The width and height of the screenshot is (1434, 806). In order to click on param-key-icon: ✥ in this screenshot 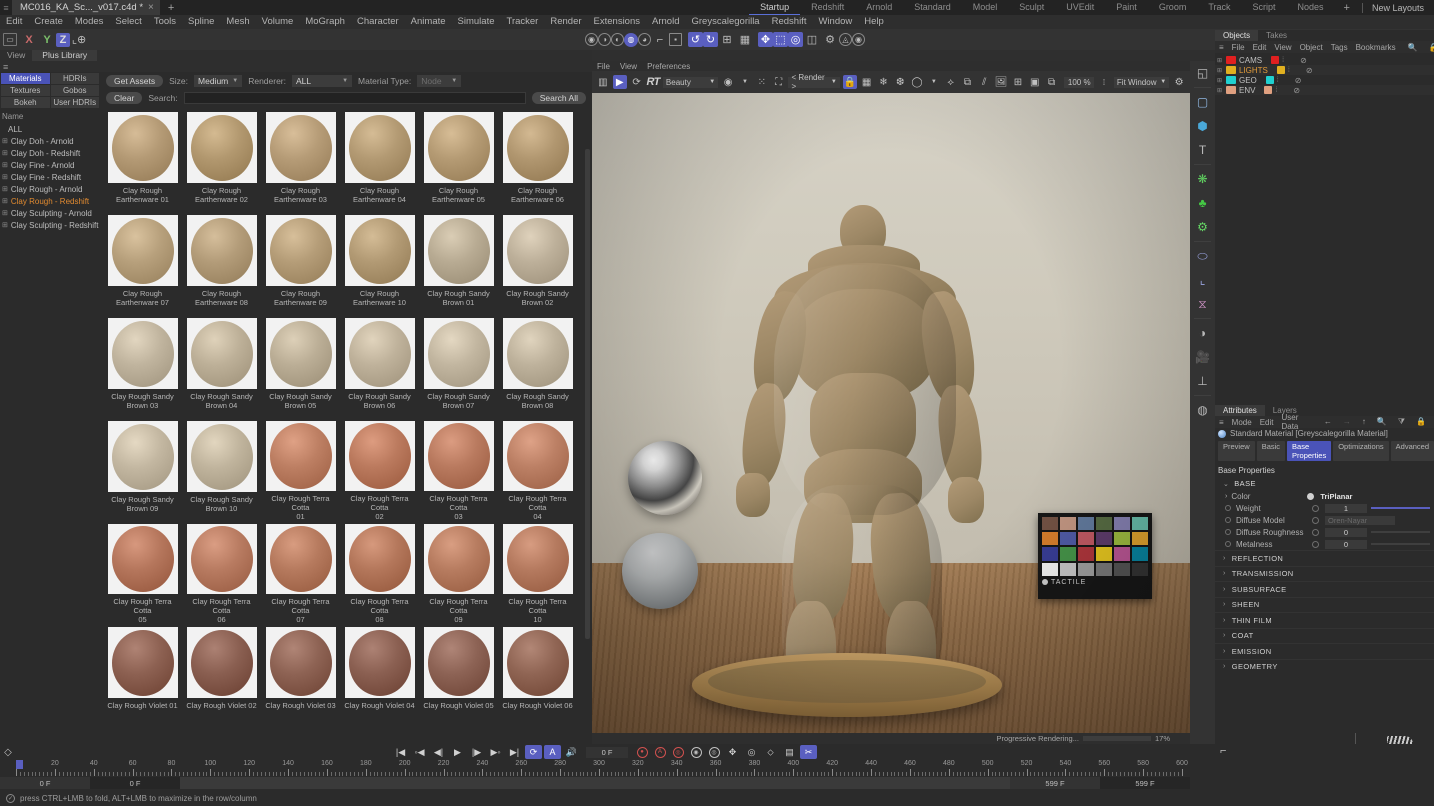, I will do `click(732, 752)`.